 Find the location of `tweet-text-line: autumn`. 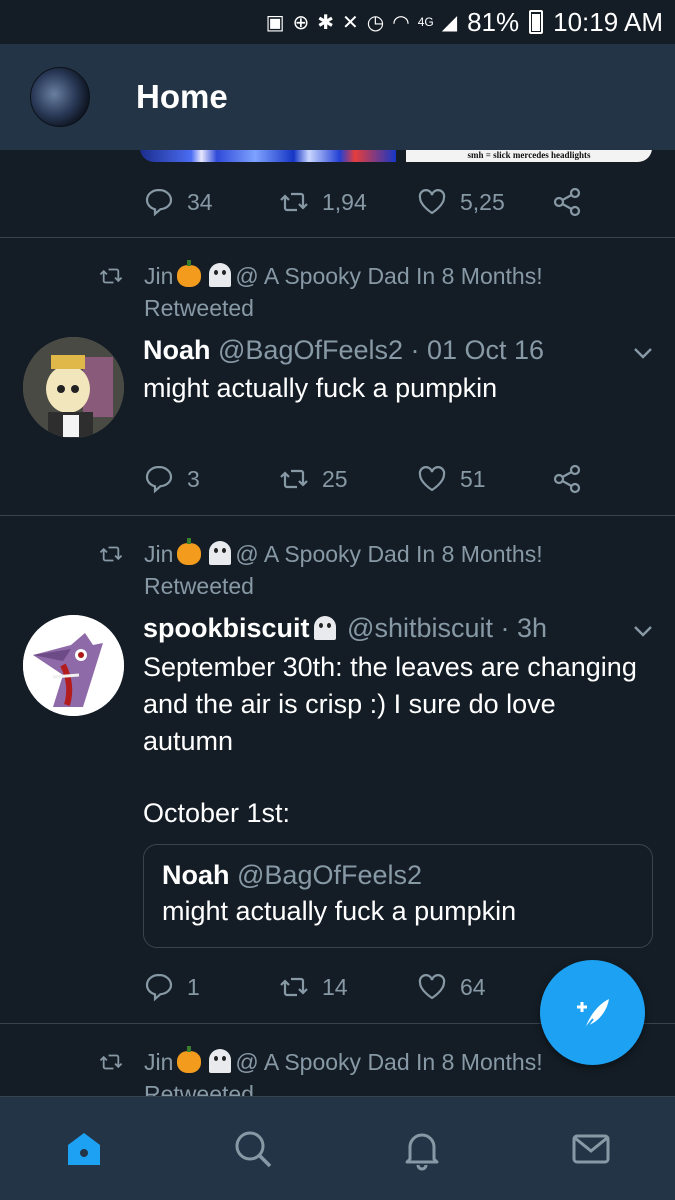

tweet-text-line: autumn is located at coordinates (188, 741).